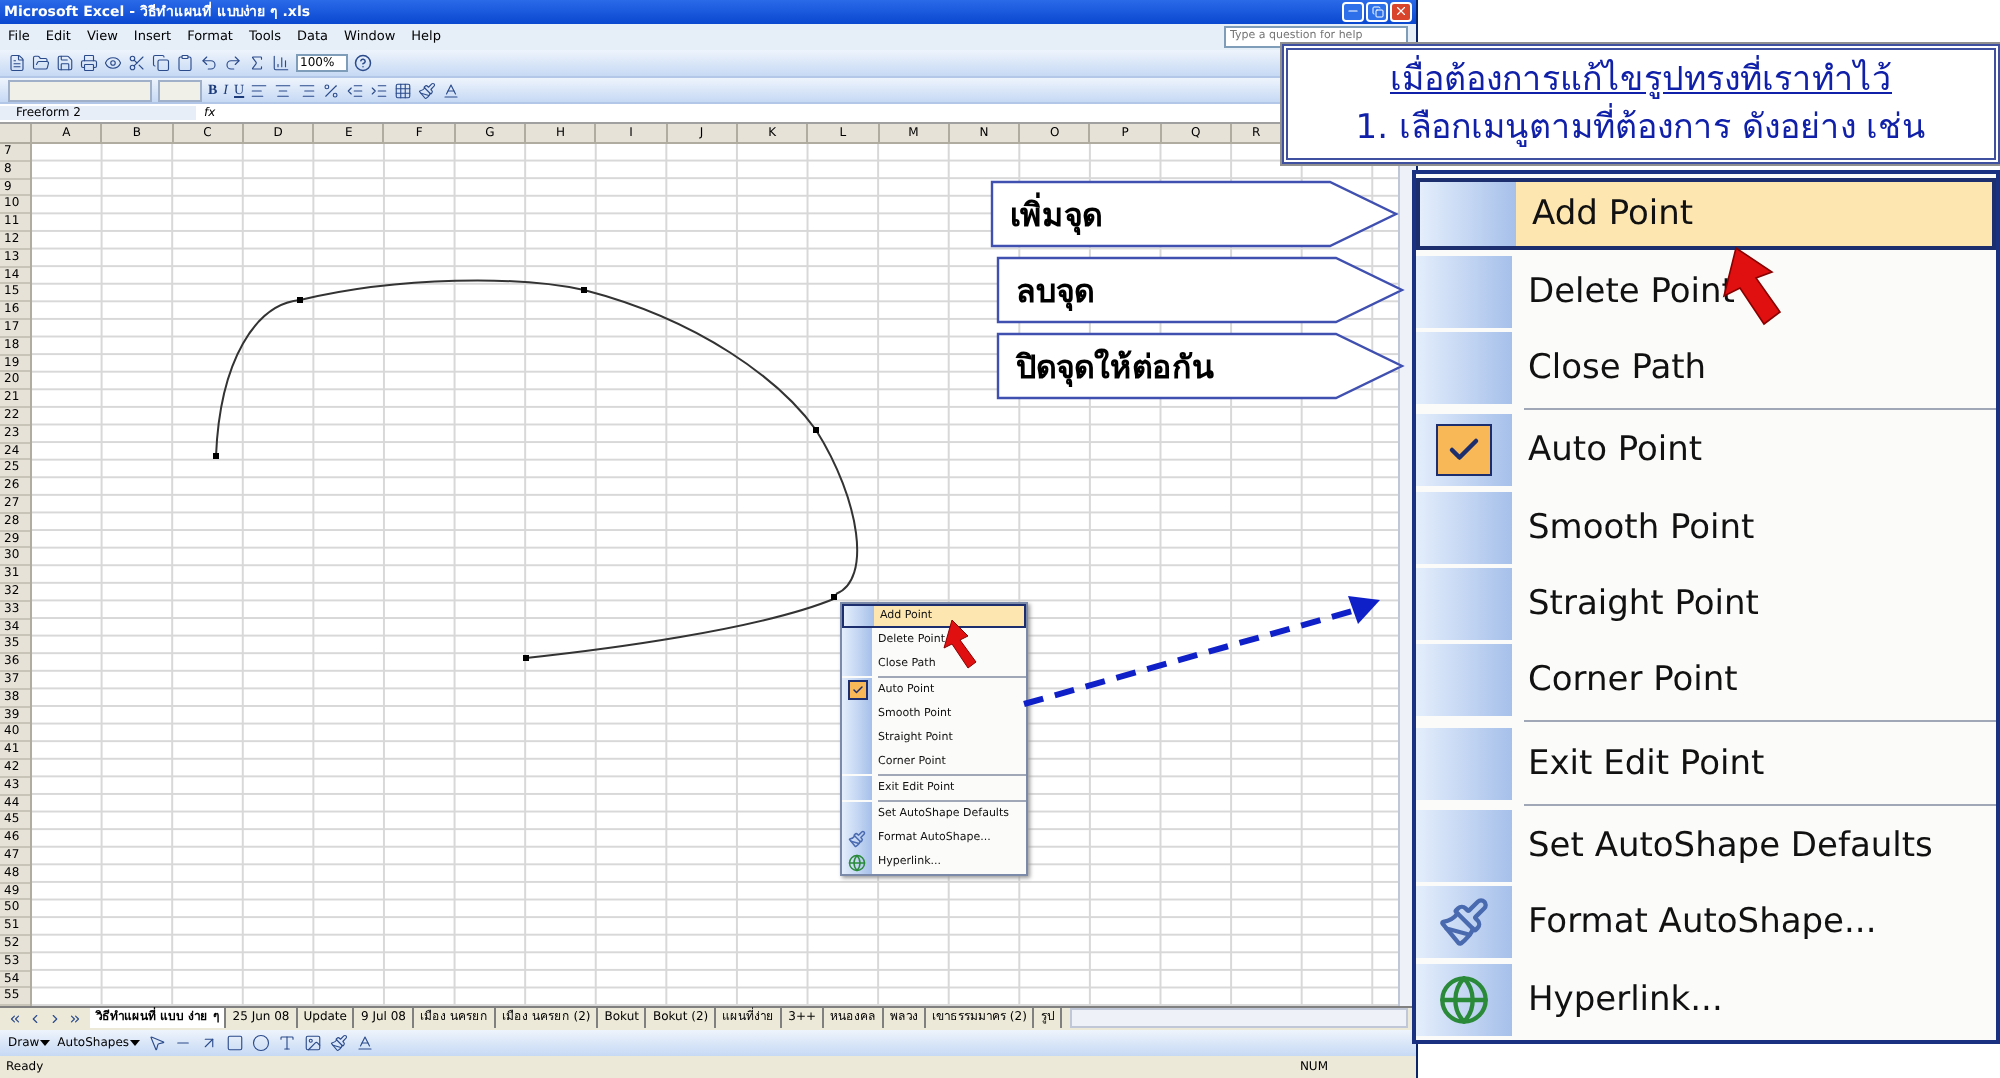  Describe the element at coordinates (137, 62) in the screenshot. I see `cut-icon` at that location.